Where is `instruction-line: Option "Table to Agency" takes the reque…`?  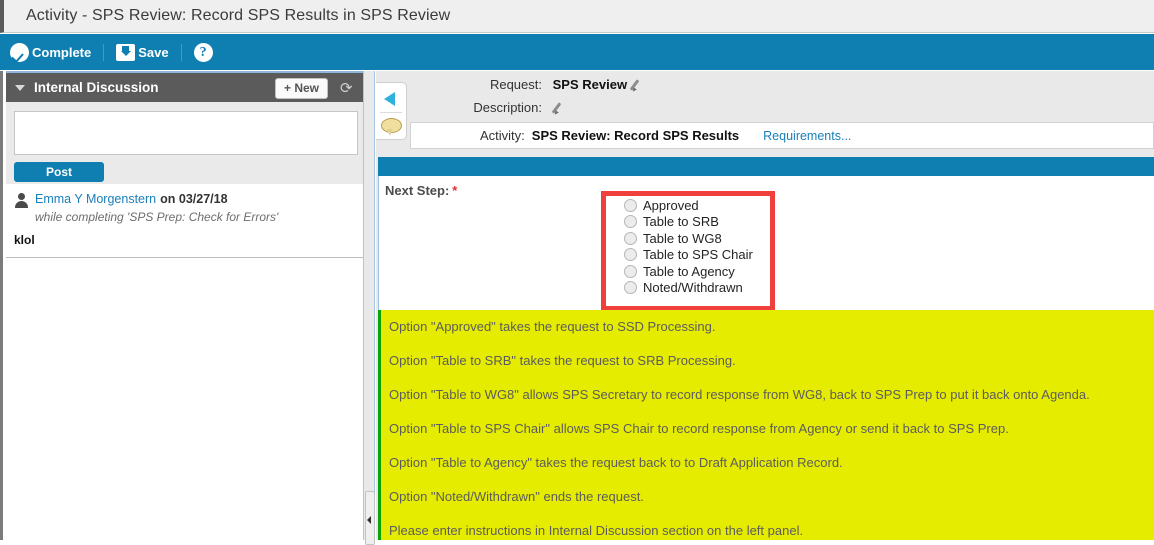 instruction-line: Option "Table to Agency" takes the reque… is located at coordinates (616, 462).